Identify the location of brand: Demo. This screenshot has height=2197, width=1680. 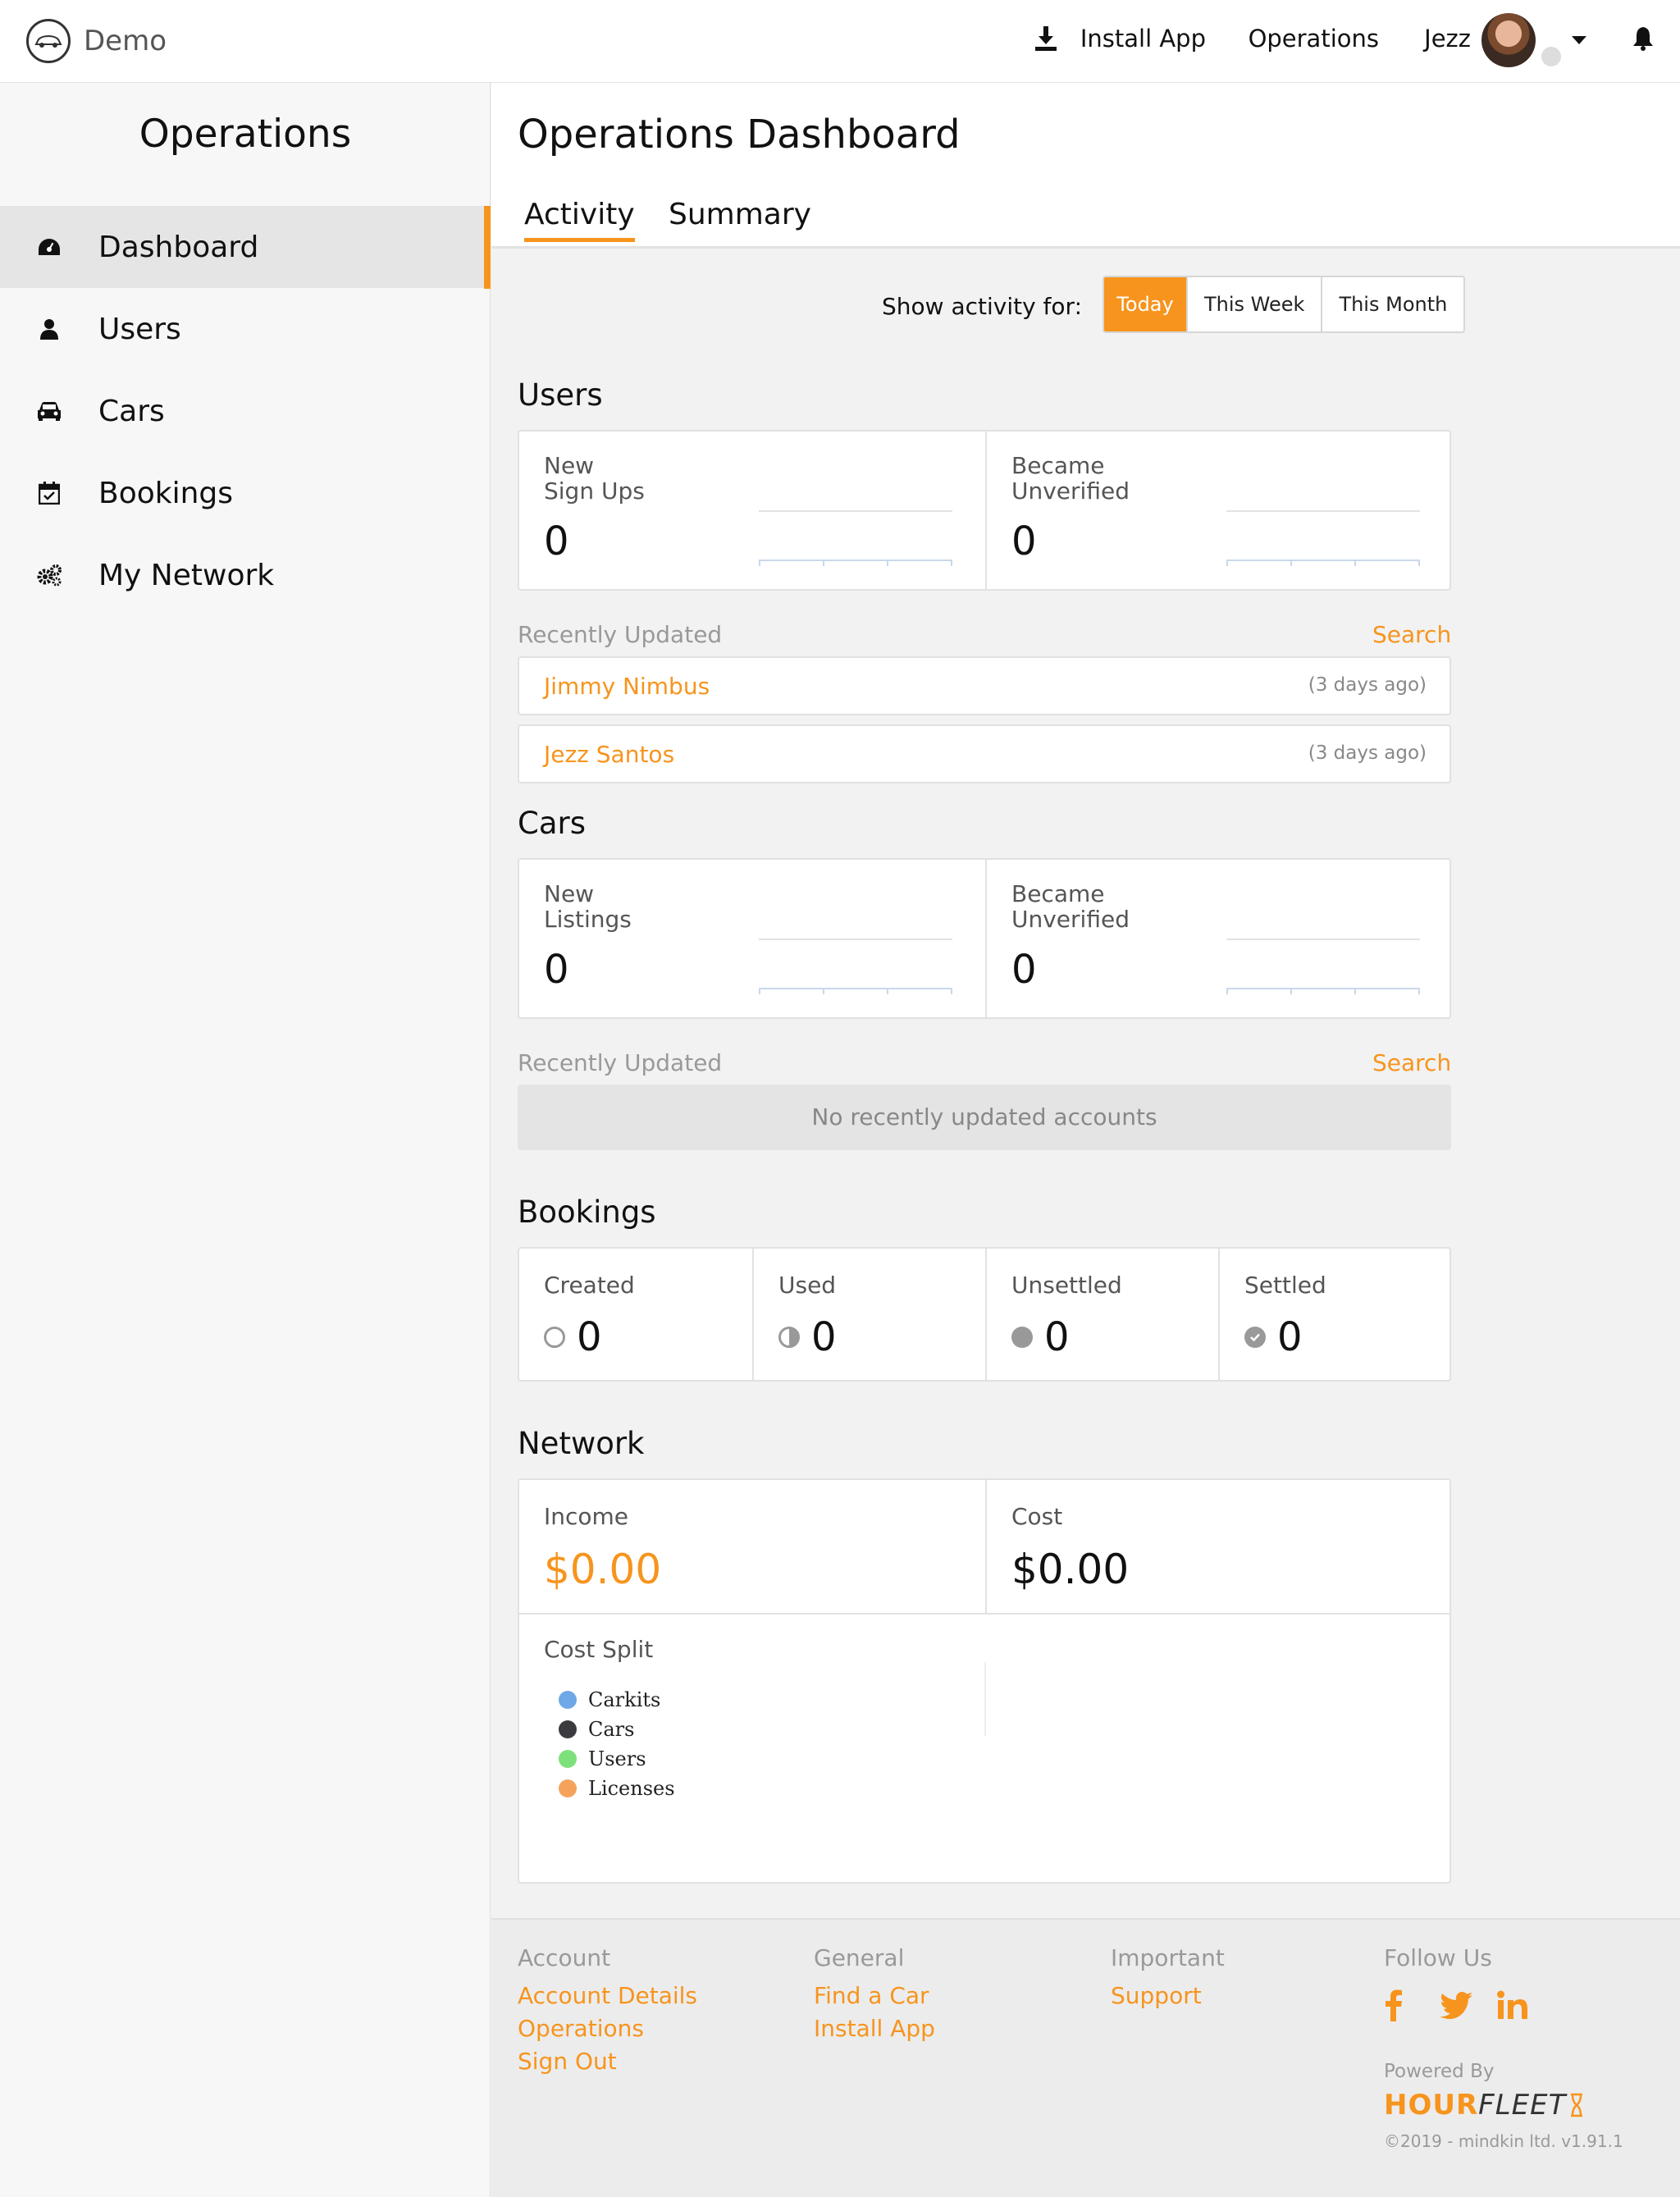
(96, 41).